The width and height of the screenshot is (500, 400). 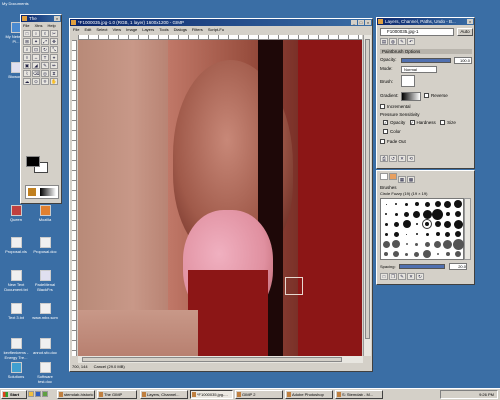 What do you see at coordinates (16, 245) in the screenshot?
I see `desktop-icon-xls1: Proposal.xls` at bounding box center [16, 245].